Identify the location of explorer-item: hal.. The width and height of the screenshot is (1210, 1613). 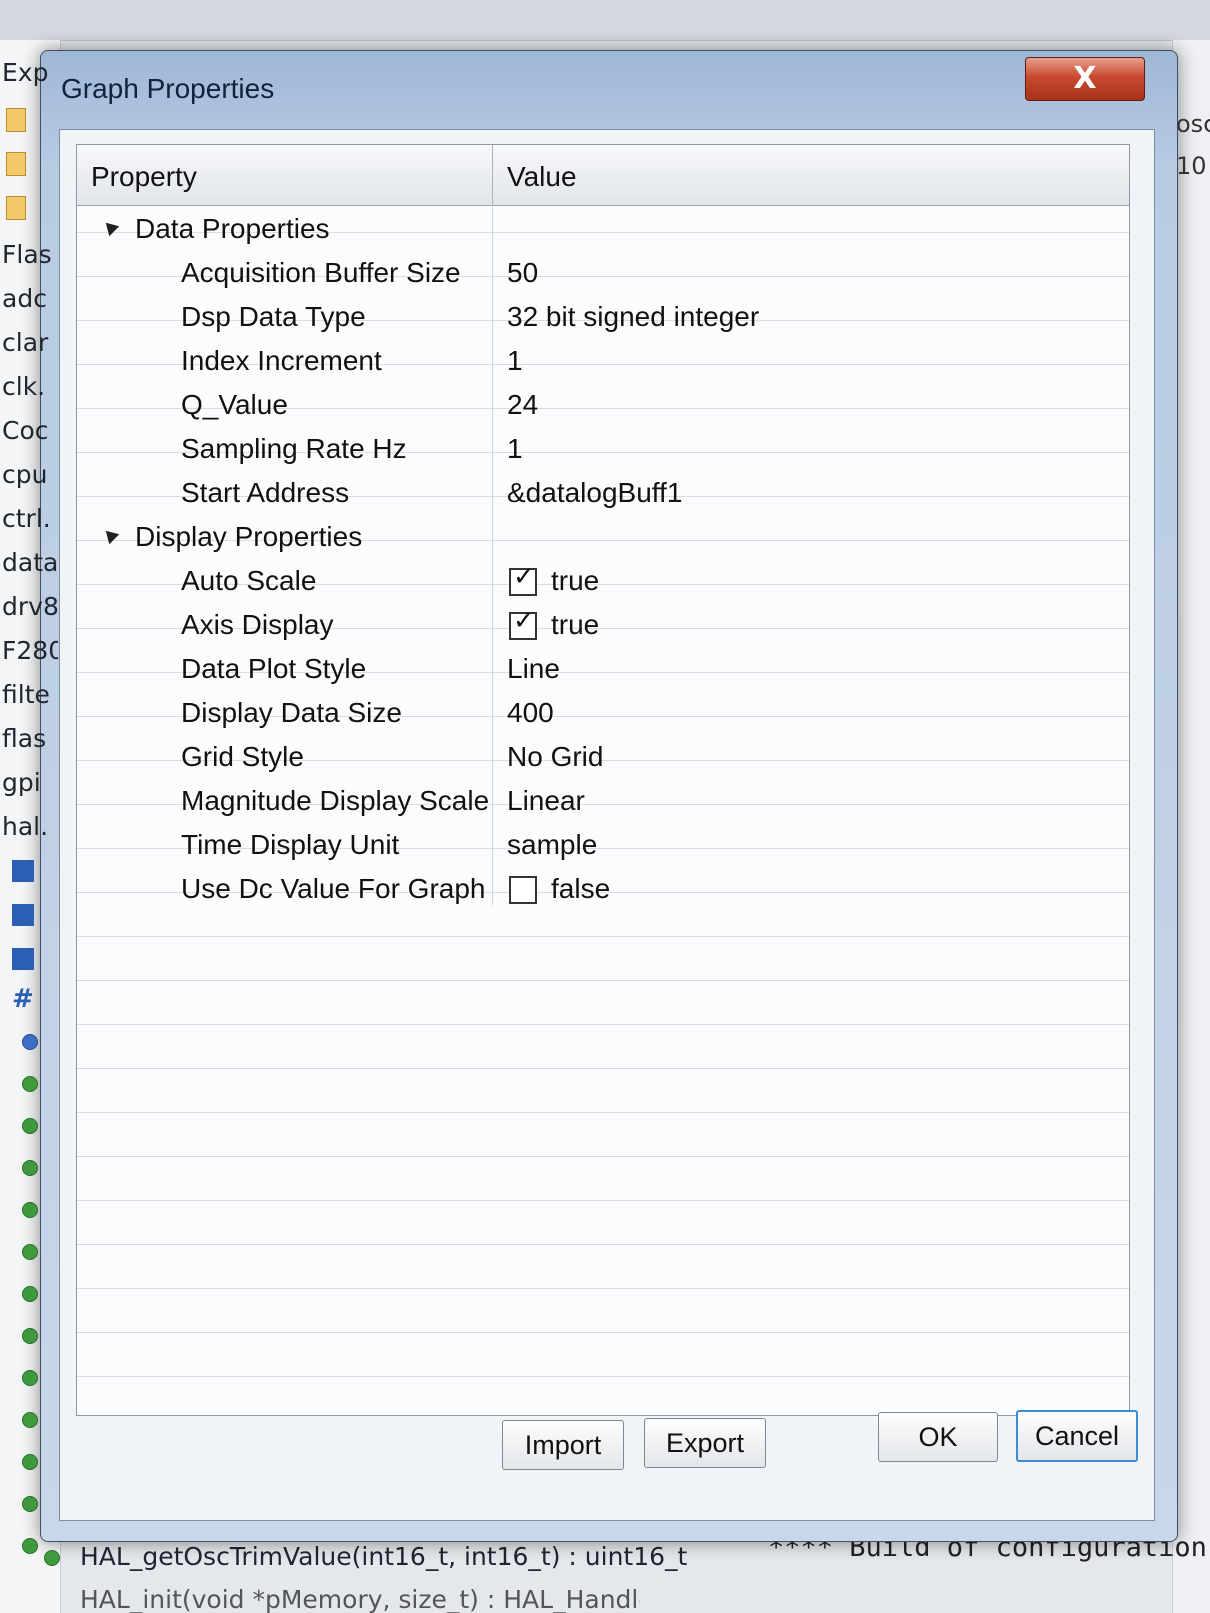
(30, 826).